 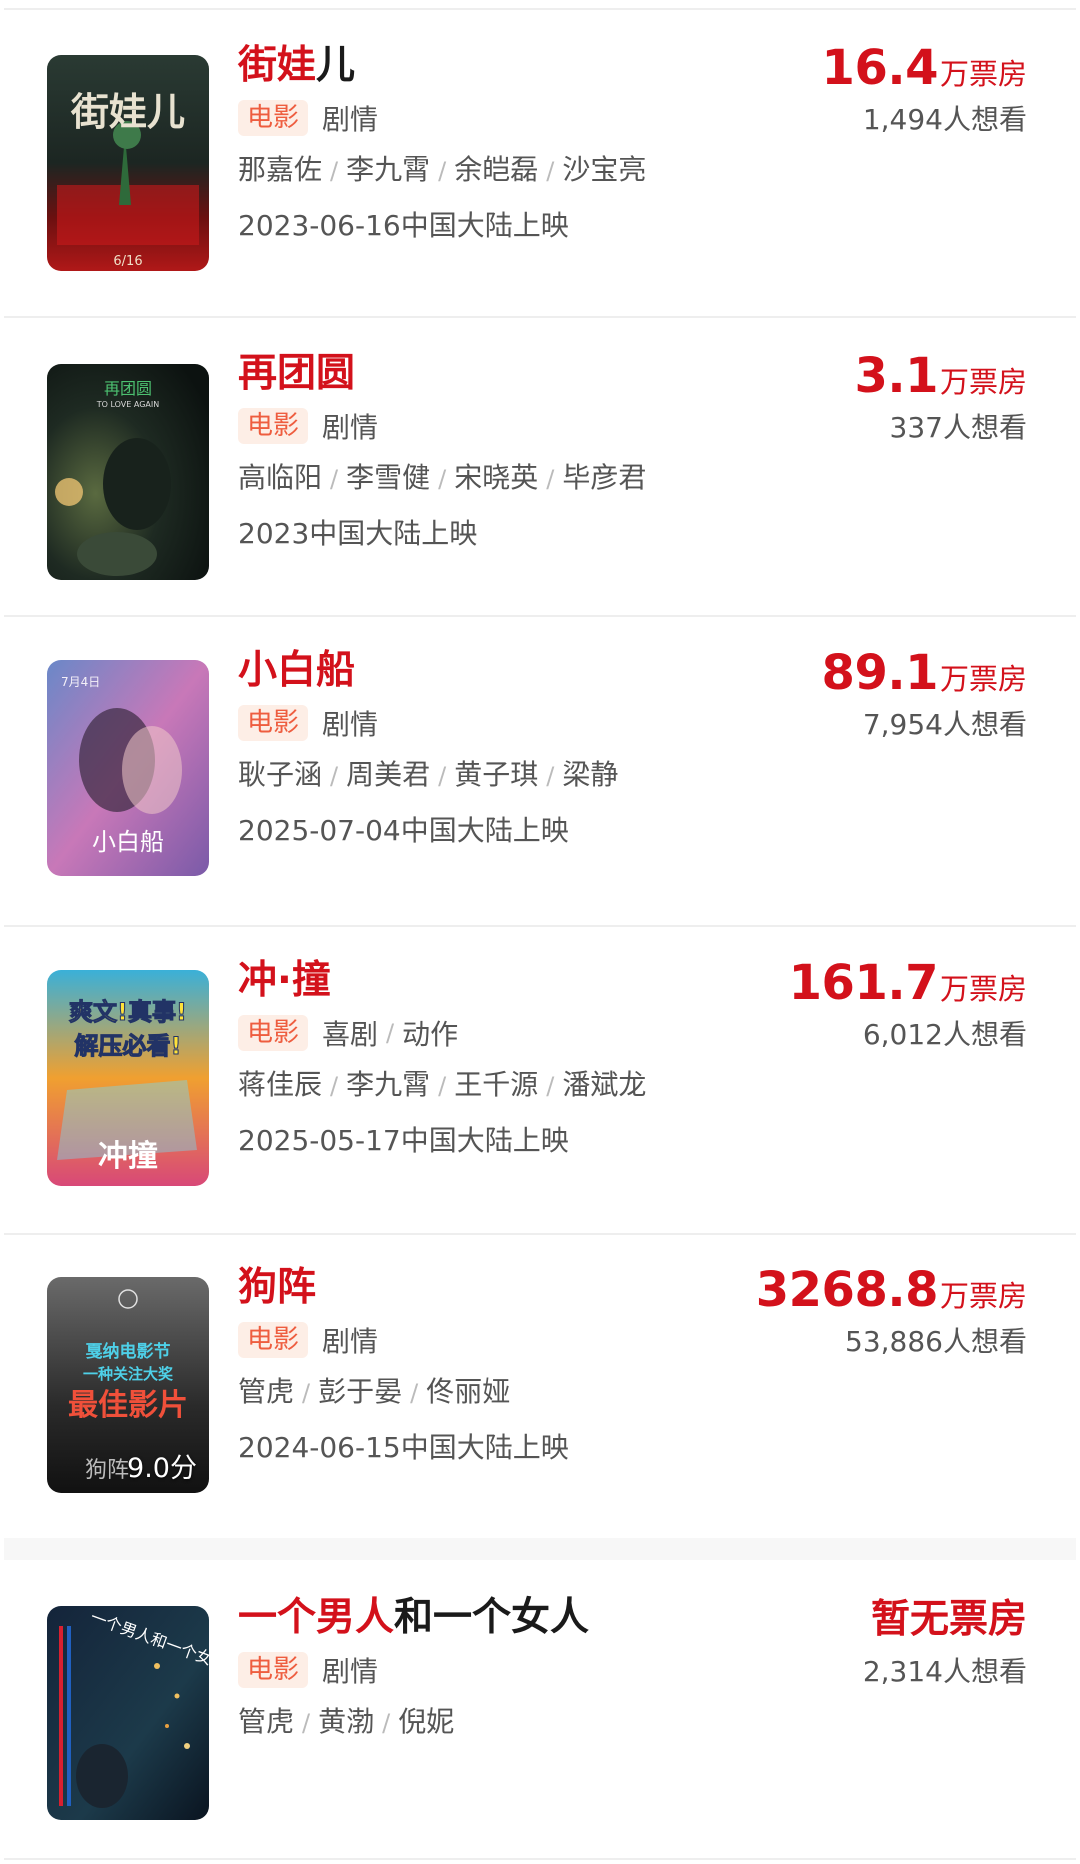 I want to click on box-office: 161.7万票房, so click(x=908, y=988).